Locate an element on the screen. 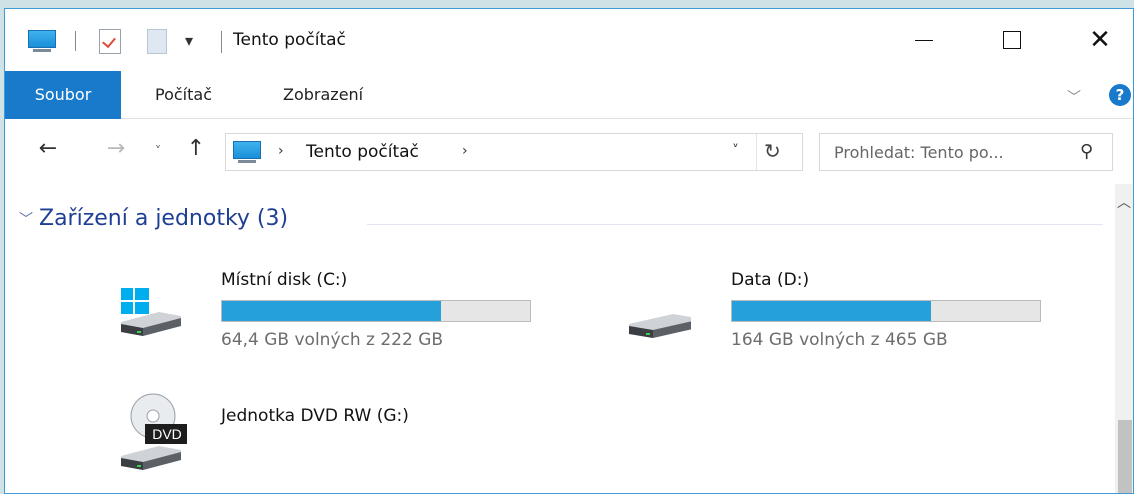  drive-free-space: 64,4 GB volných z 222 GB is located at coordinates (332, 340).